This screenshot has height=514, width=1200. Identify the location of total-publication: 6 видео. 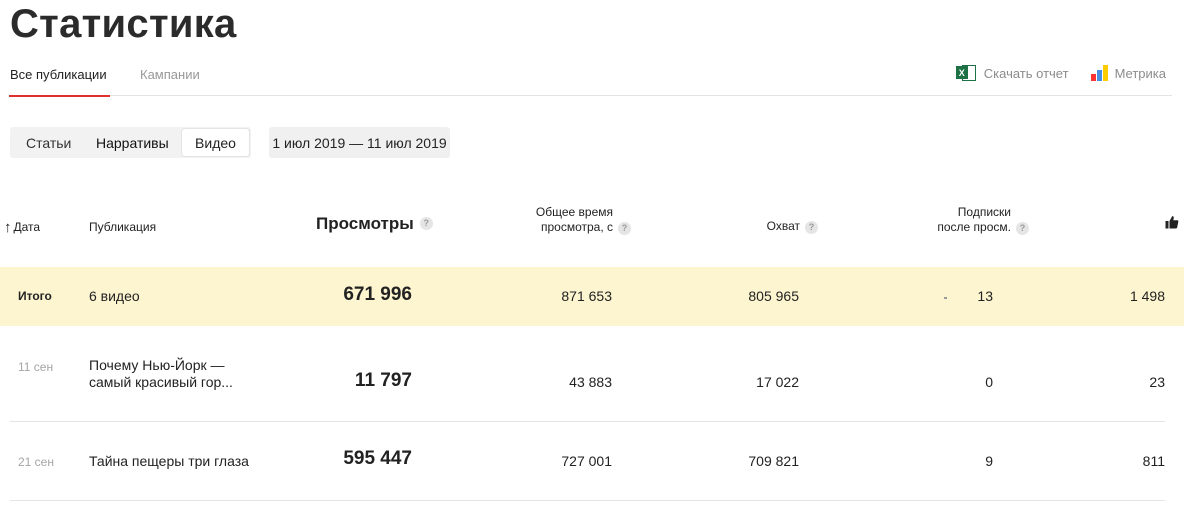
(114, 296).